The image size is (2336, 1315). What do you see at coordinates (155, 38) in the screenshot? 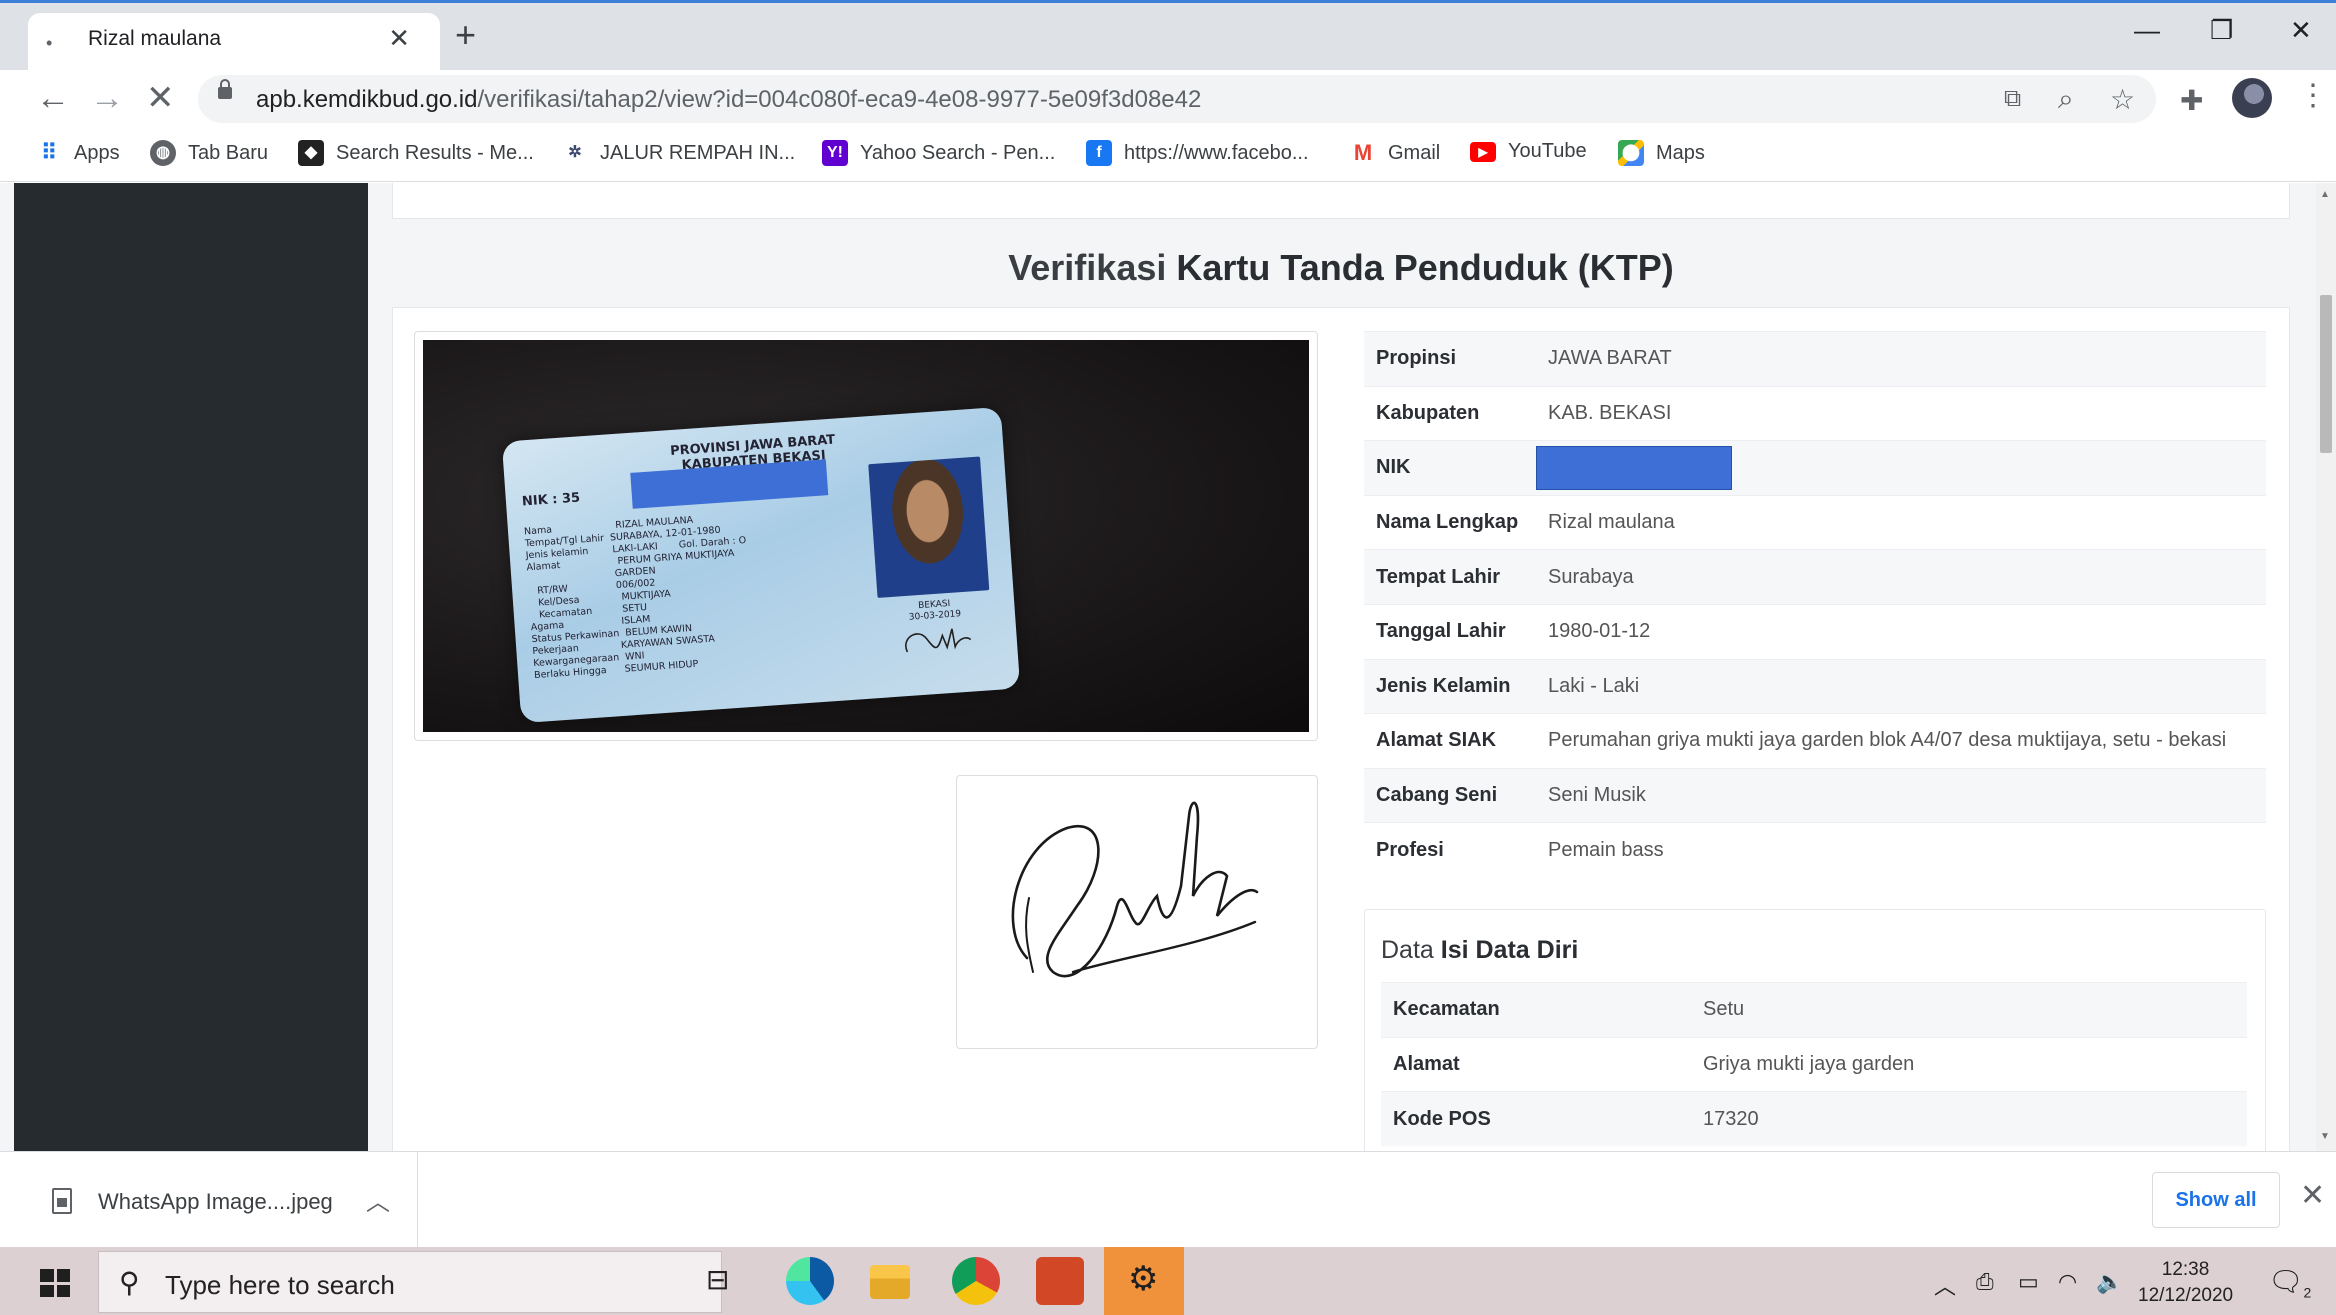
I see `tab-title: Rizal maulana` at bounding box center [155, 38].